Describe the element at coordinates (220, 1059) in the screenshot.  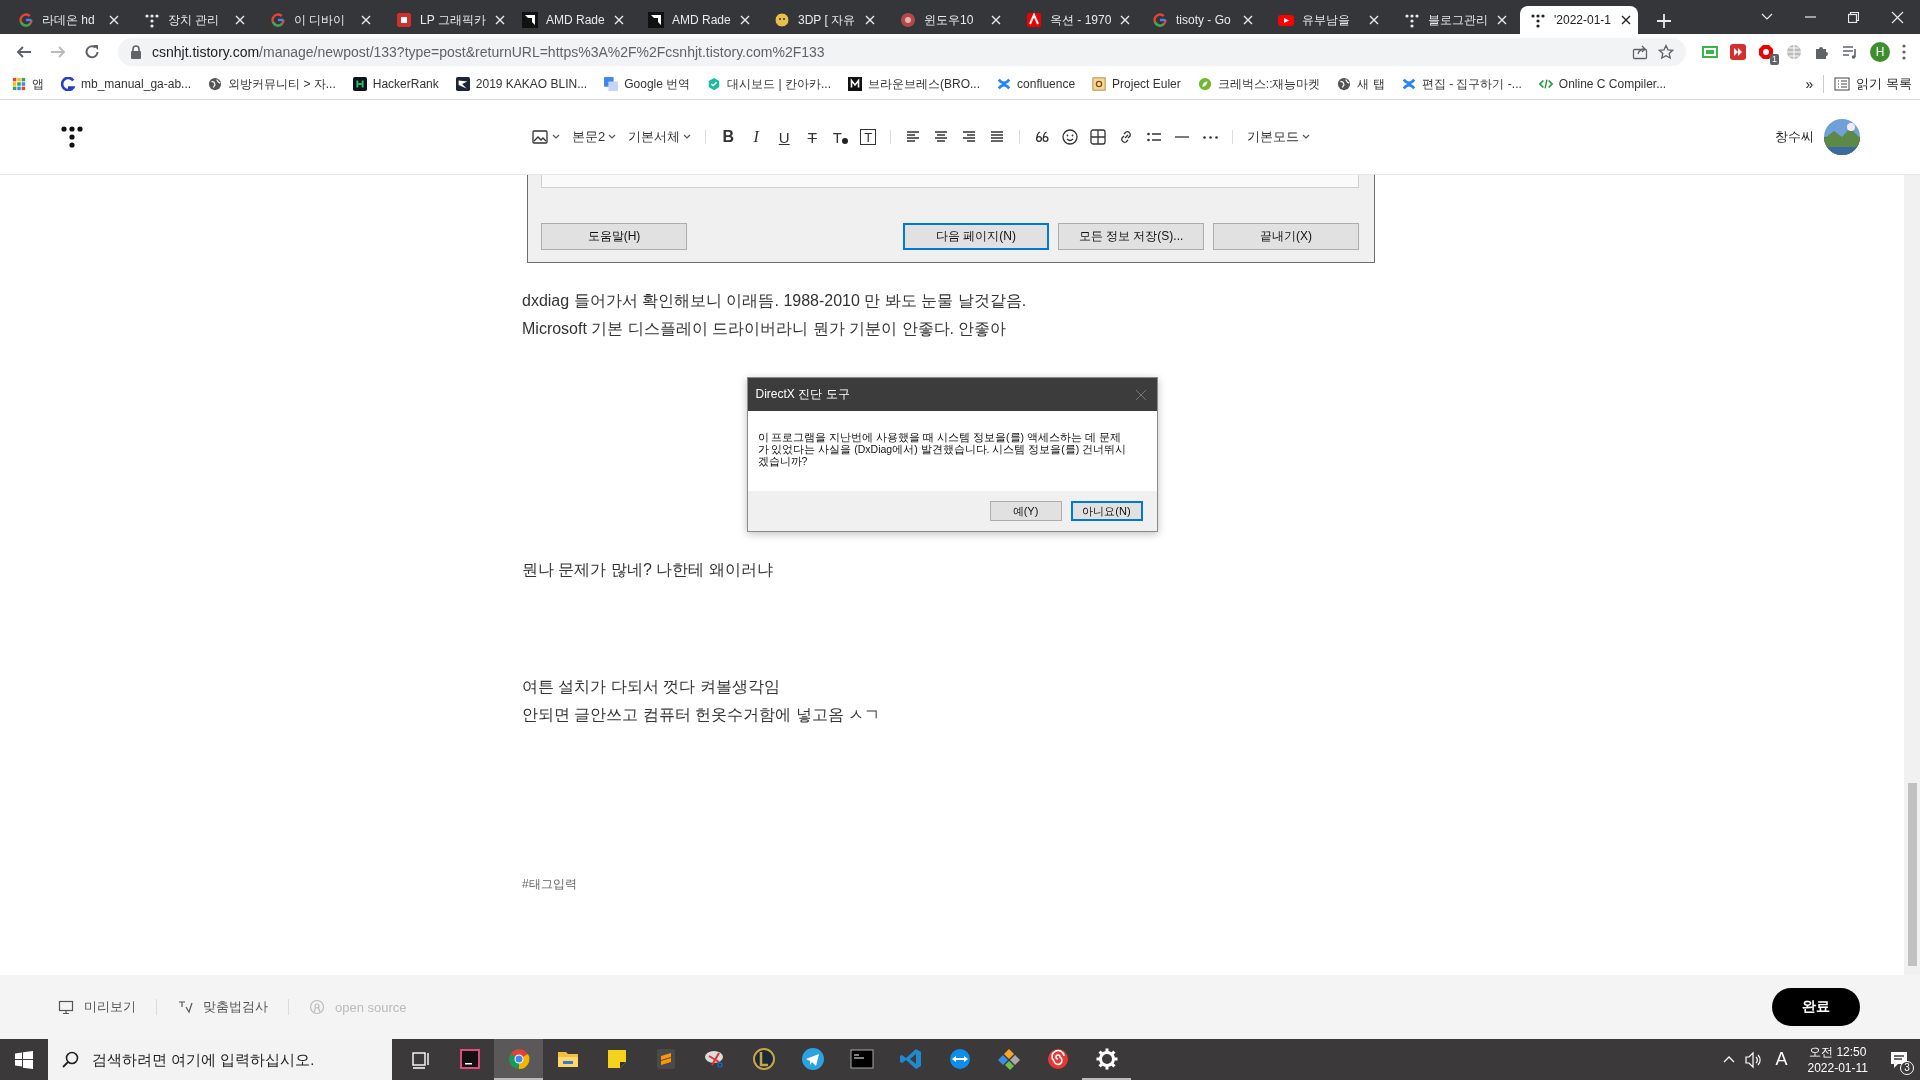
I see `search-field: 검색하려면 여기에 입력하십시오.` at that location.